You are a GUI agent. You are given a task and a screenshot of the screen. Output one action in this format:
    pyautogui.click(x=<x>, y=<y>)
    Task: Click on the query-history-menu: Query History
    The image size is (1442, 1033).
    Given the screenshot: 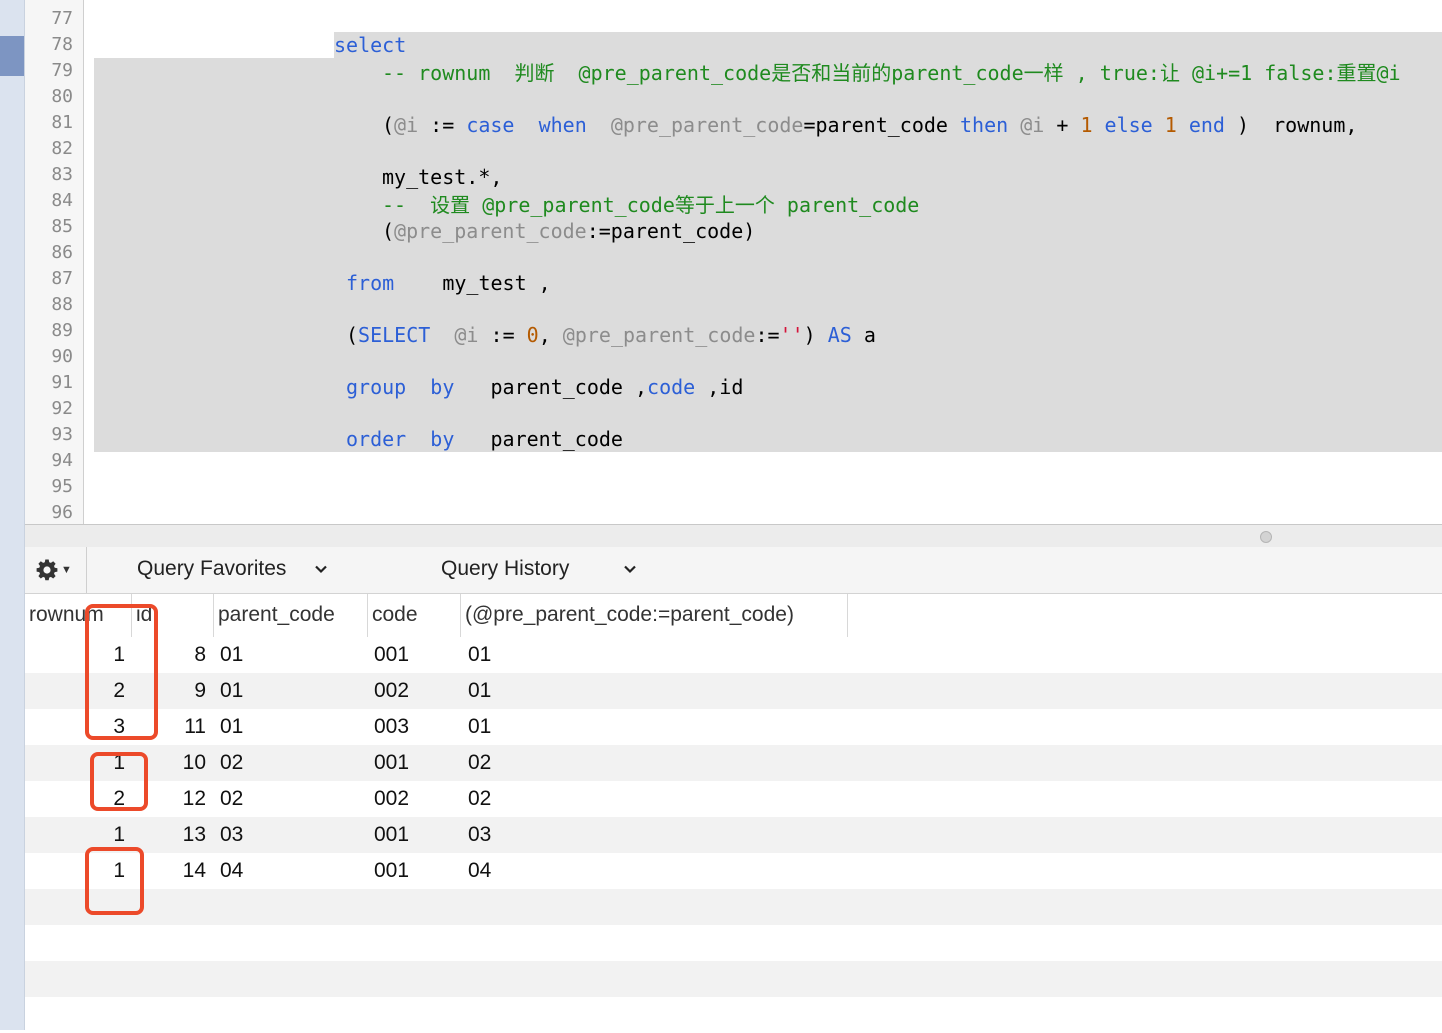 What is the action you would take?
    pyautogui.click(x=539, y=569)
    